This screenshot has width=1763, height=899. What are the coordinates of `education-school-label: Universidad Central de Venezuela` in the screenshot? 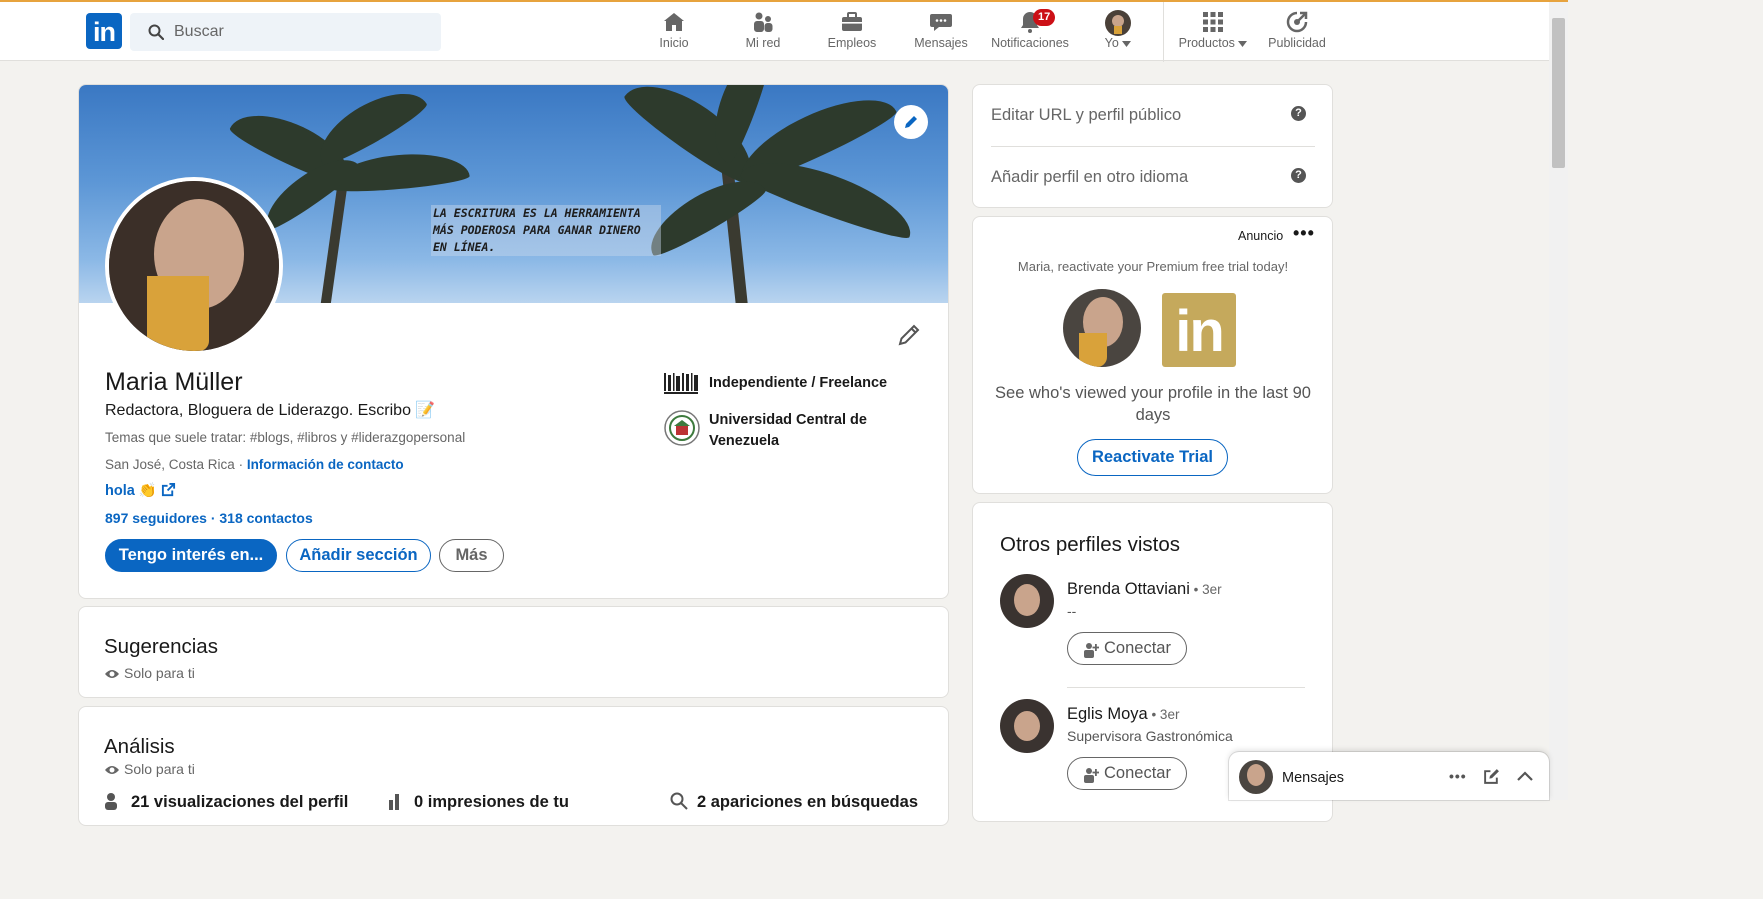 It's located at (788, 430).